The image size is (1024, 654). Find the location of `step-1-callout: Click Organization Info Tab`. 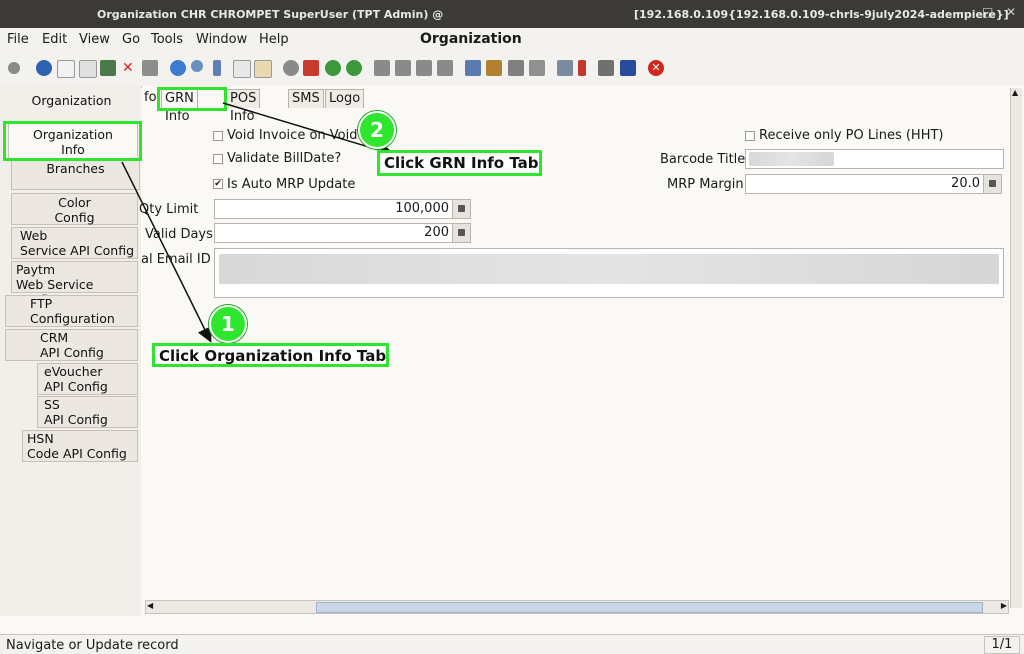

step-1-callout: Click Organization Info Tab is located at coordinates (270, 355).